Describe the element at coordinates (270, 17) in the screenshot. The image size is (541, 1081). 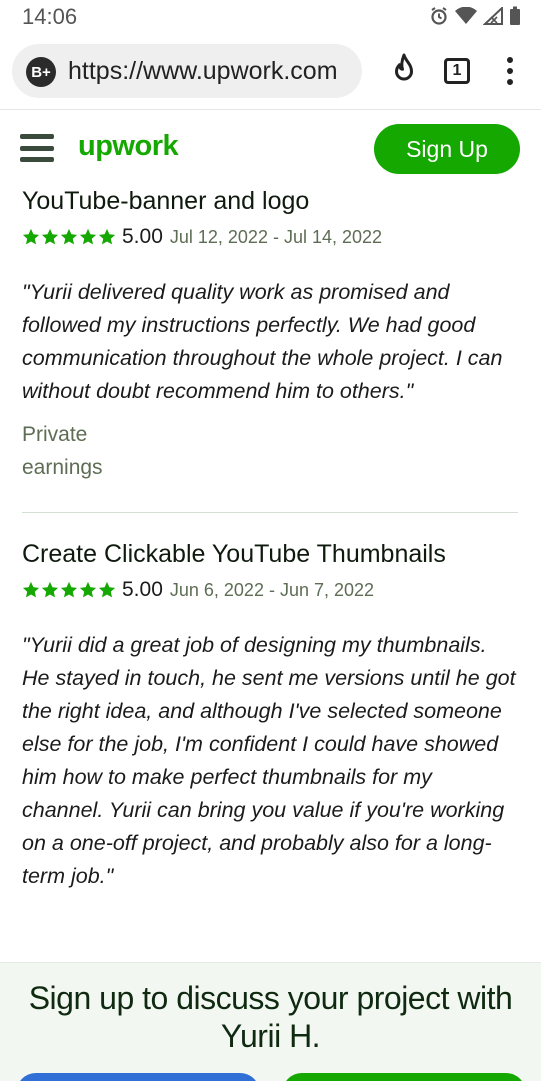
I see `status-bar: 14:06` at that location.